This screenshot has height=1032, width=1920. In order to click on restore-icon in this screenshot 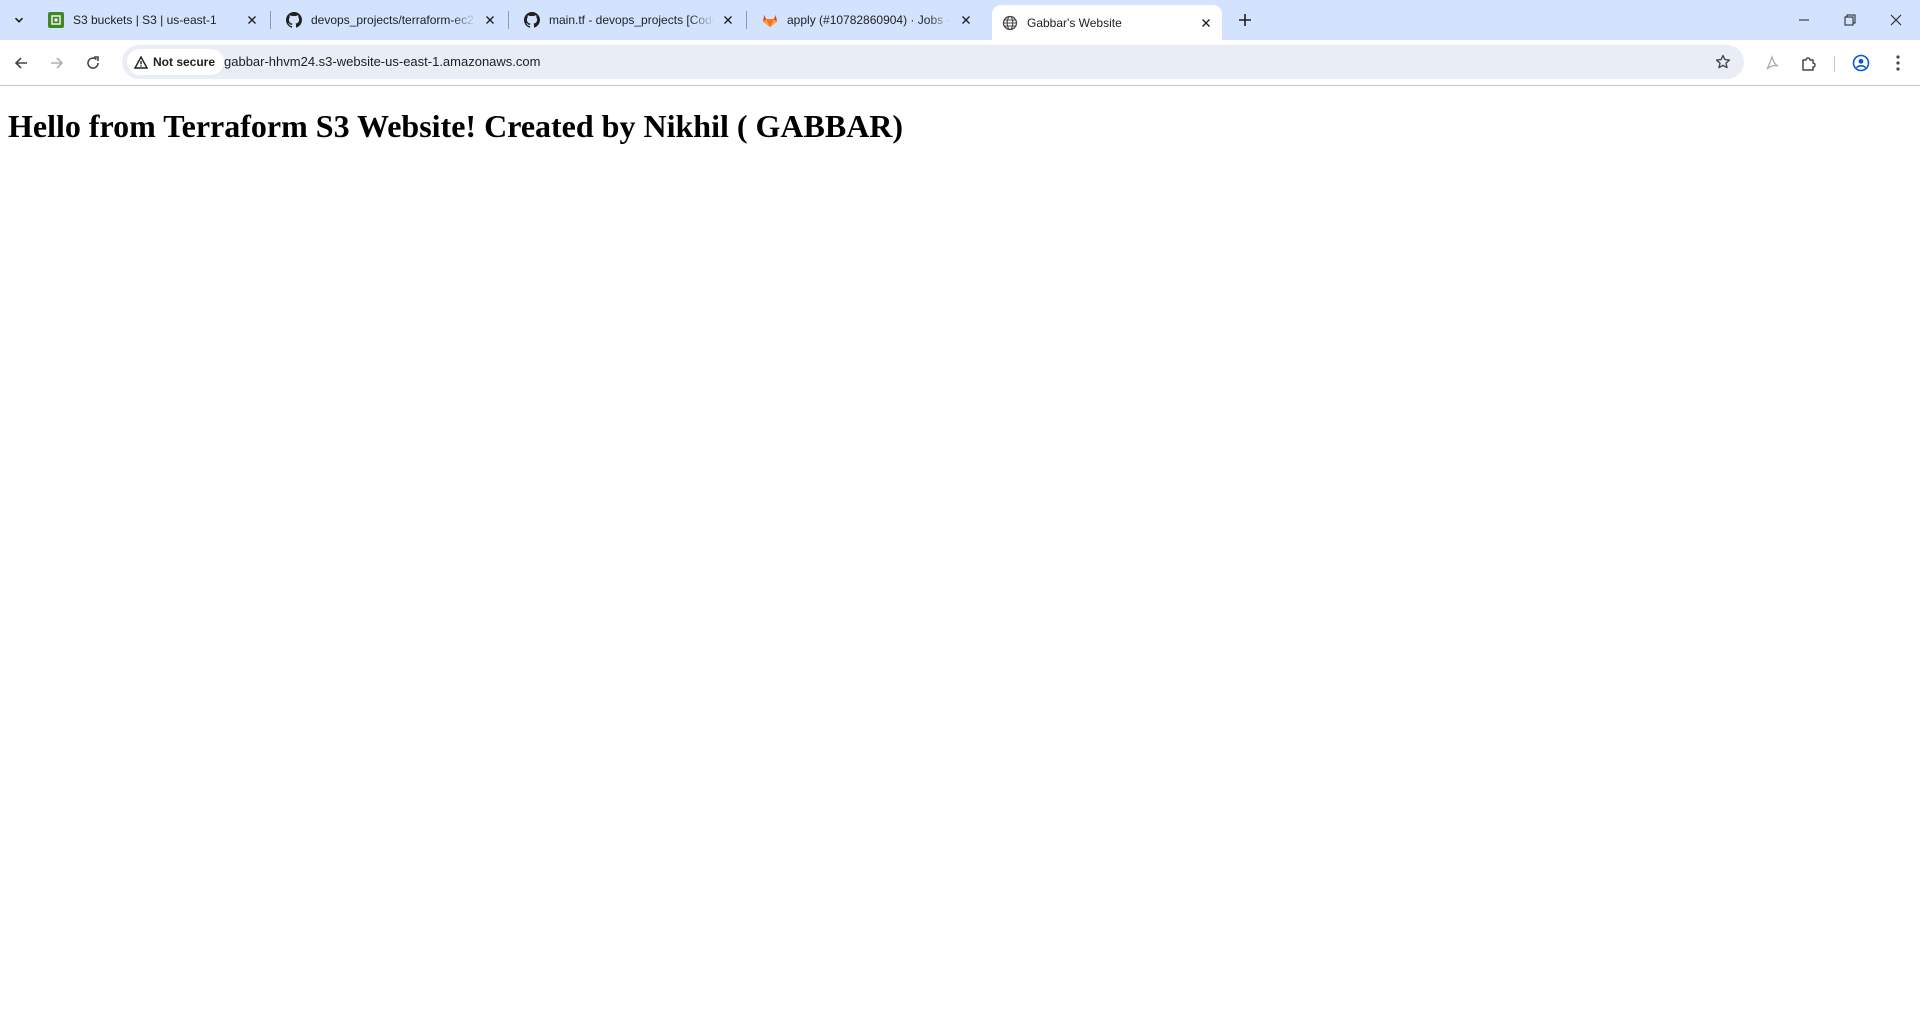, I will do `click(1850, 20)`.